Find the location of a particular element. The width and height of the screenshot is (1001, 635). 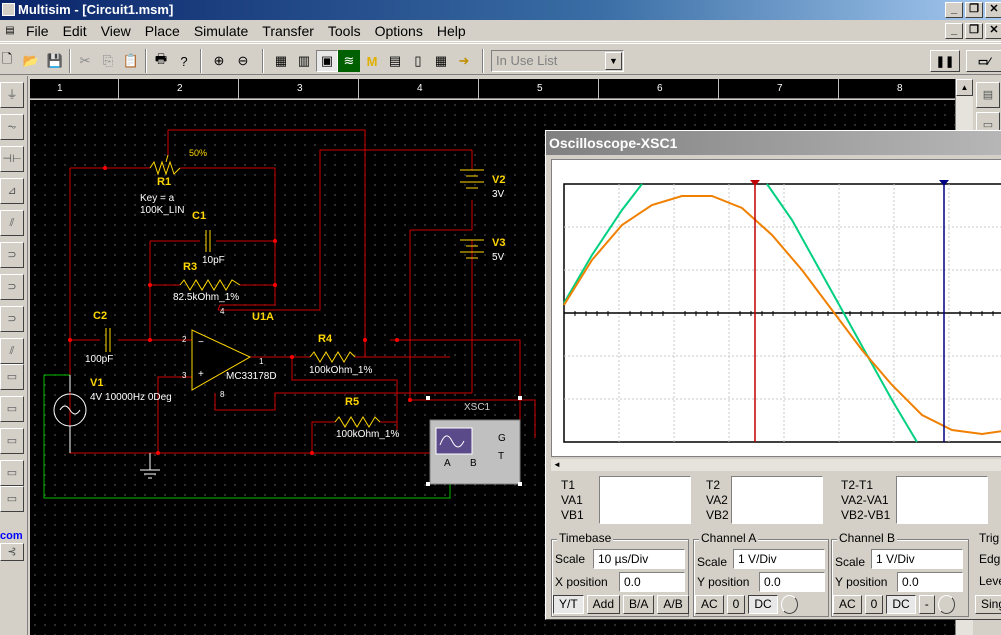

chevron-down-icon: ▼ is located at coordinates (613, 61).